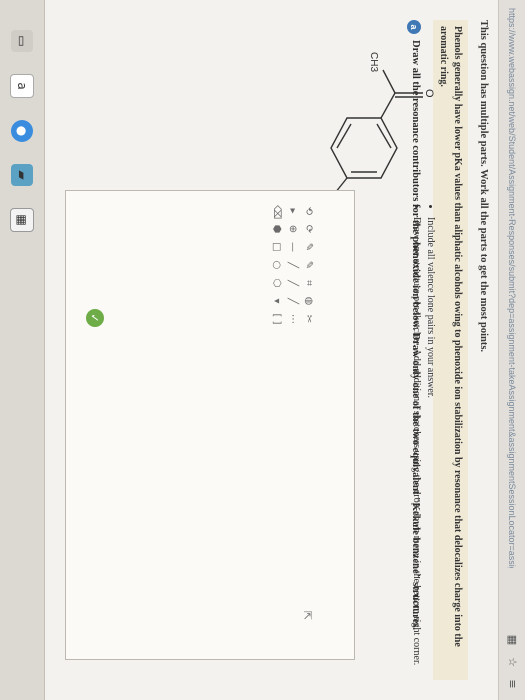  I want to click on bracket-icon: [ ], so click(276, 319).